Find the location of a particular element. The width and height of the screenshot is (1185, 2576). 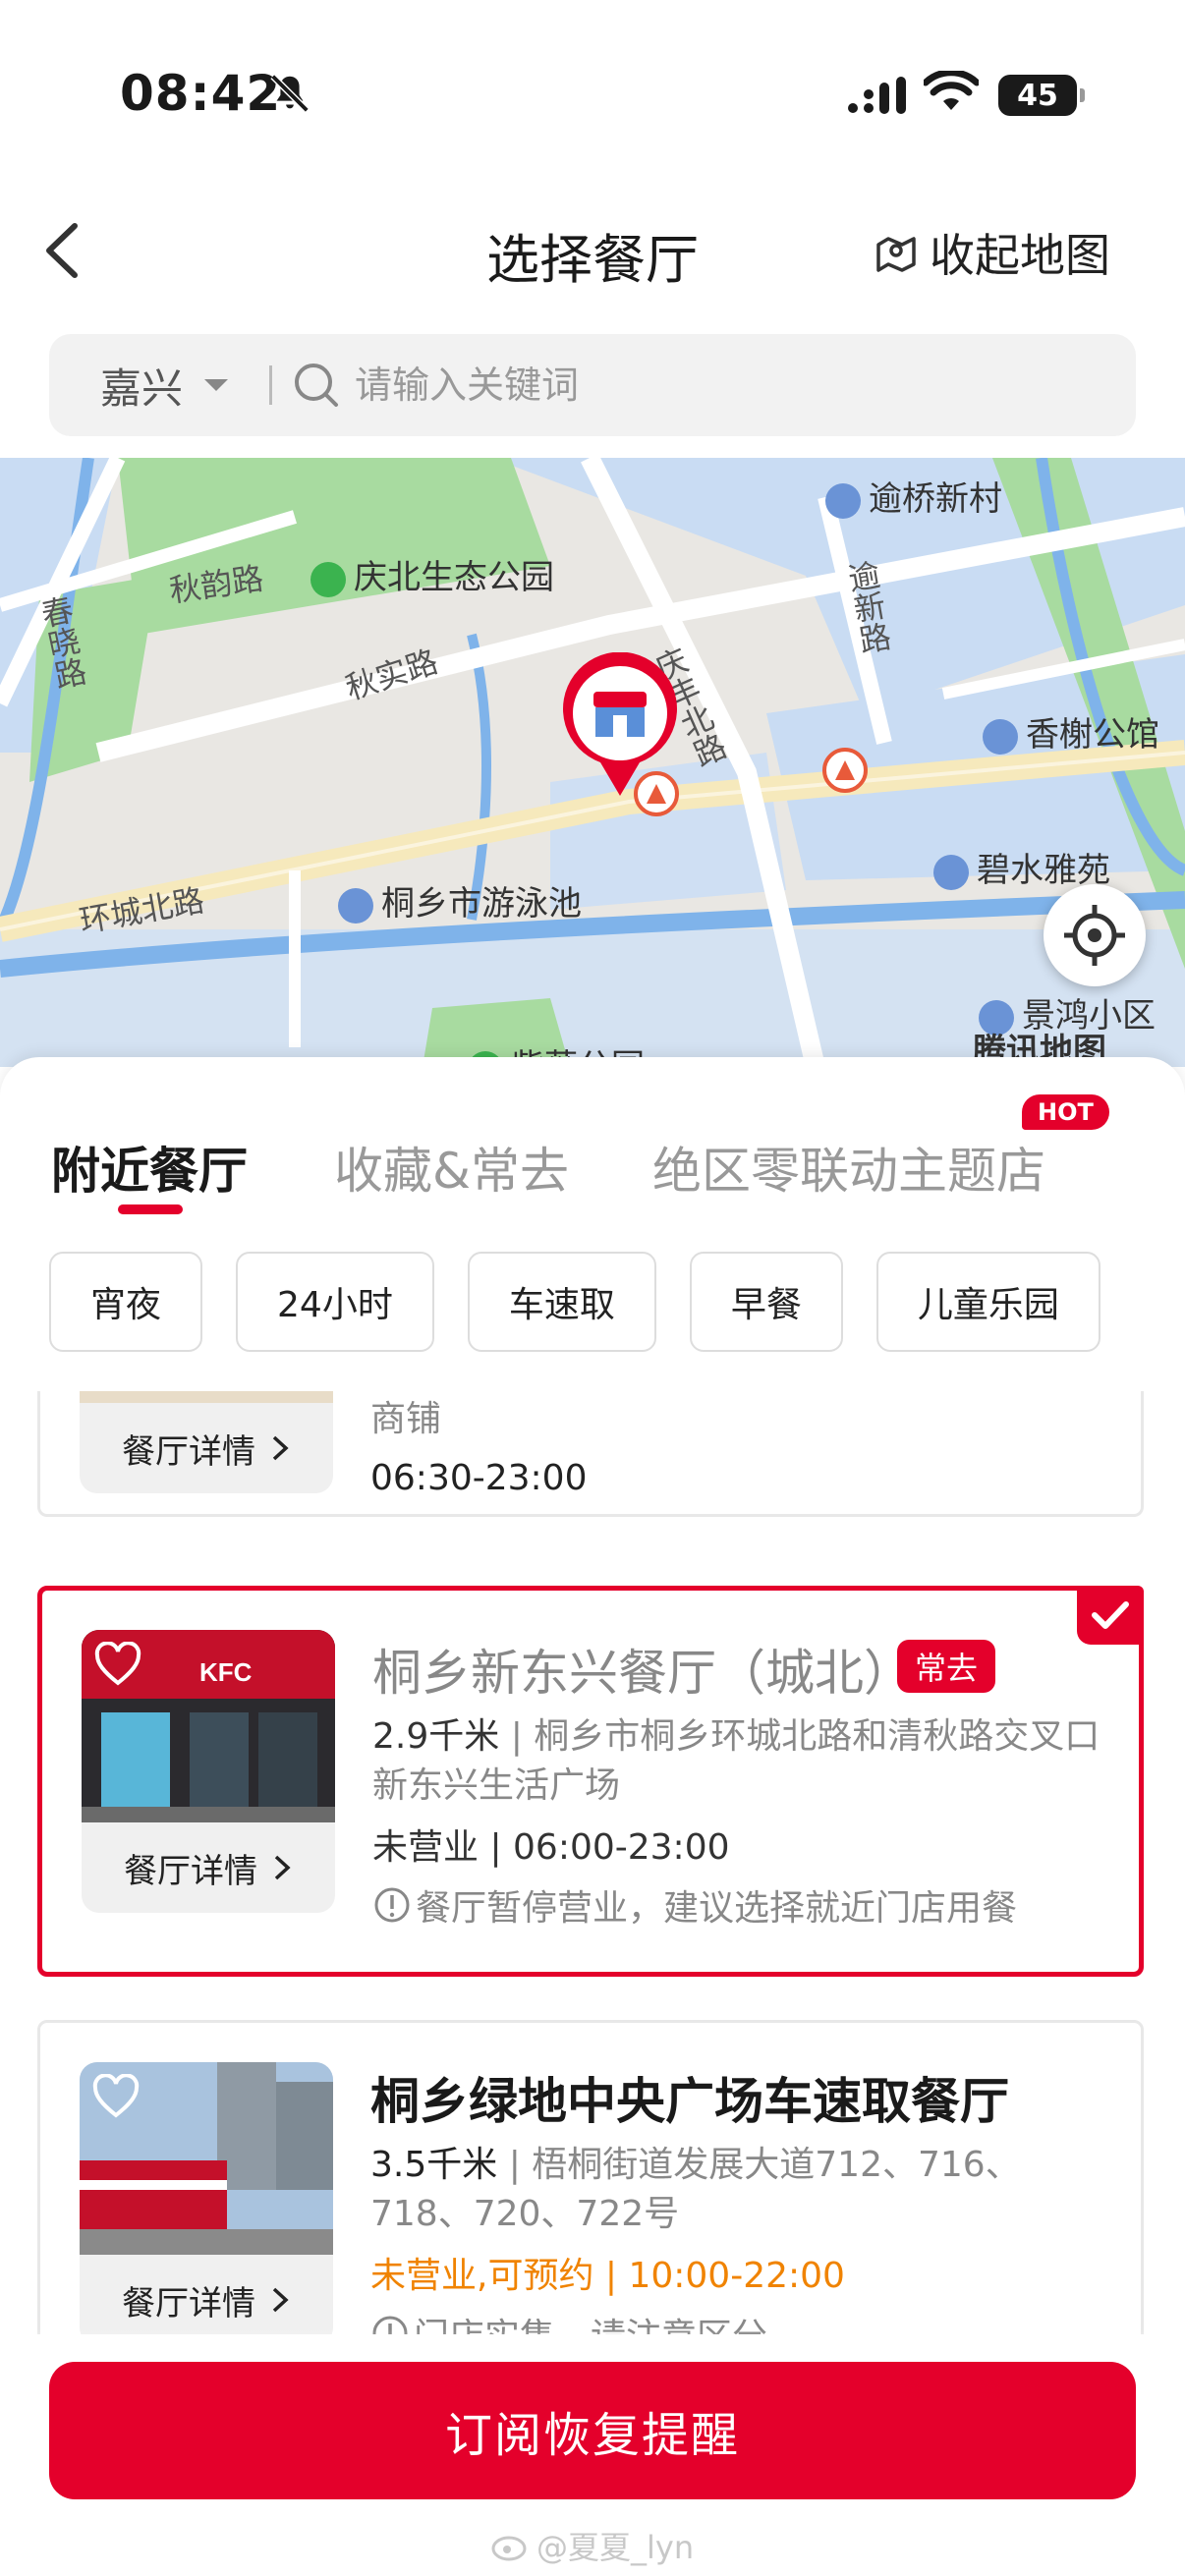

thumb-edge is located at coordinates (207, 1397).